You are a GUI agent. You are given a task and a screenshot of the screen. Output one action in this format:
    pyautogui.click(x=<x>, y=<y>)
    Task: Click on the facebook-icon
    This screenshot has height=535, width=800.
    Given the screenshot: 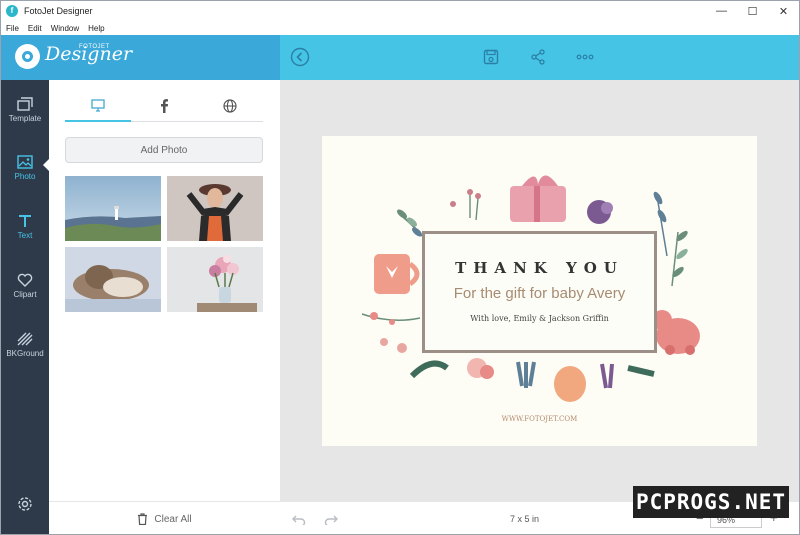 What is the action you would take?
    pyautogui.click(x=164, y=106)
    